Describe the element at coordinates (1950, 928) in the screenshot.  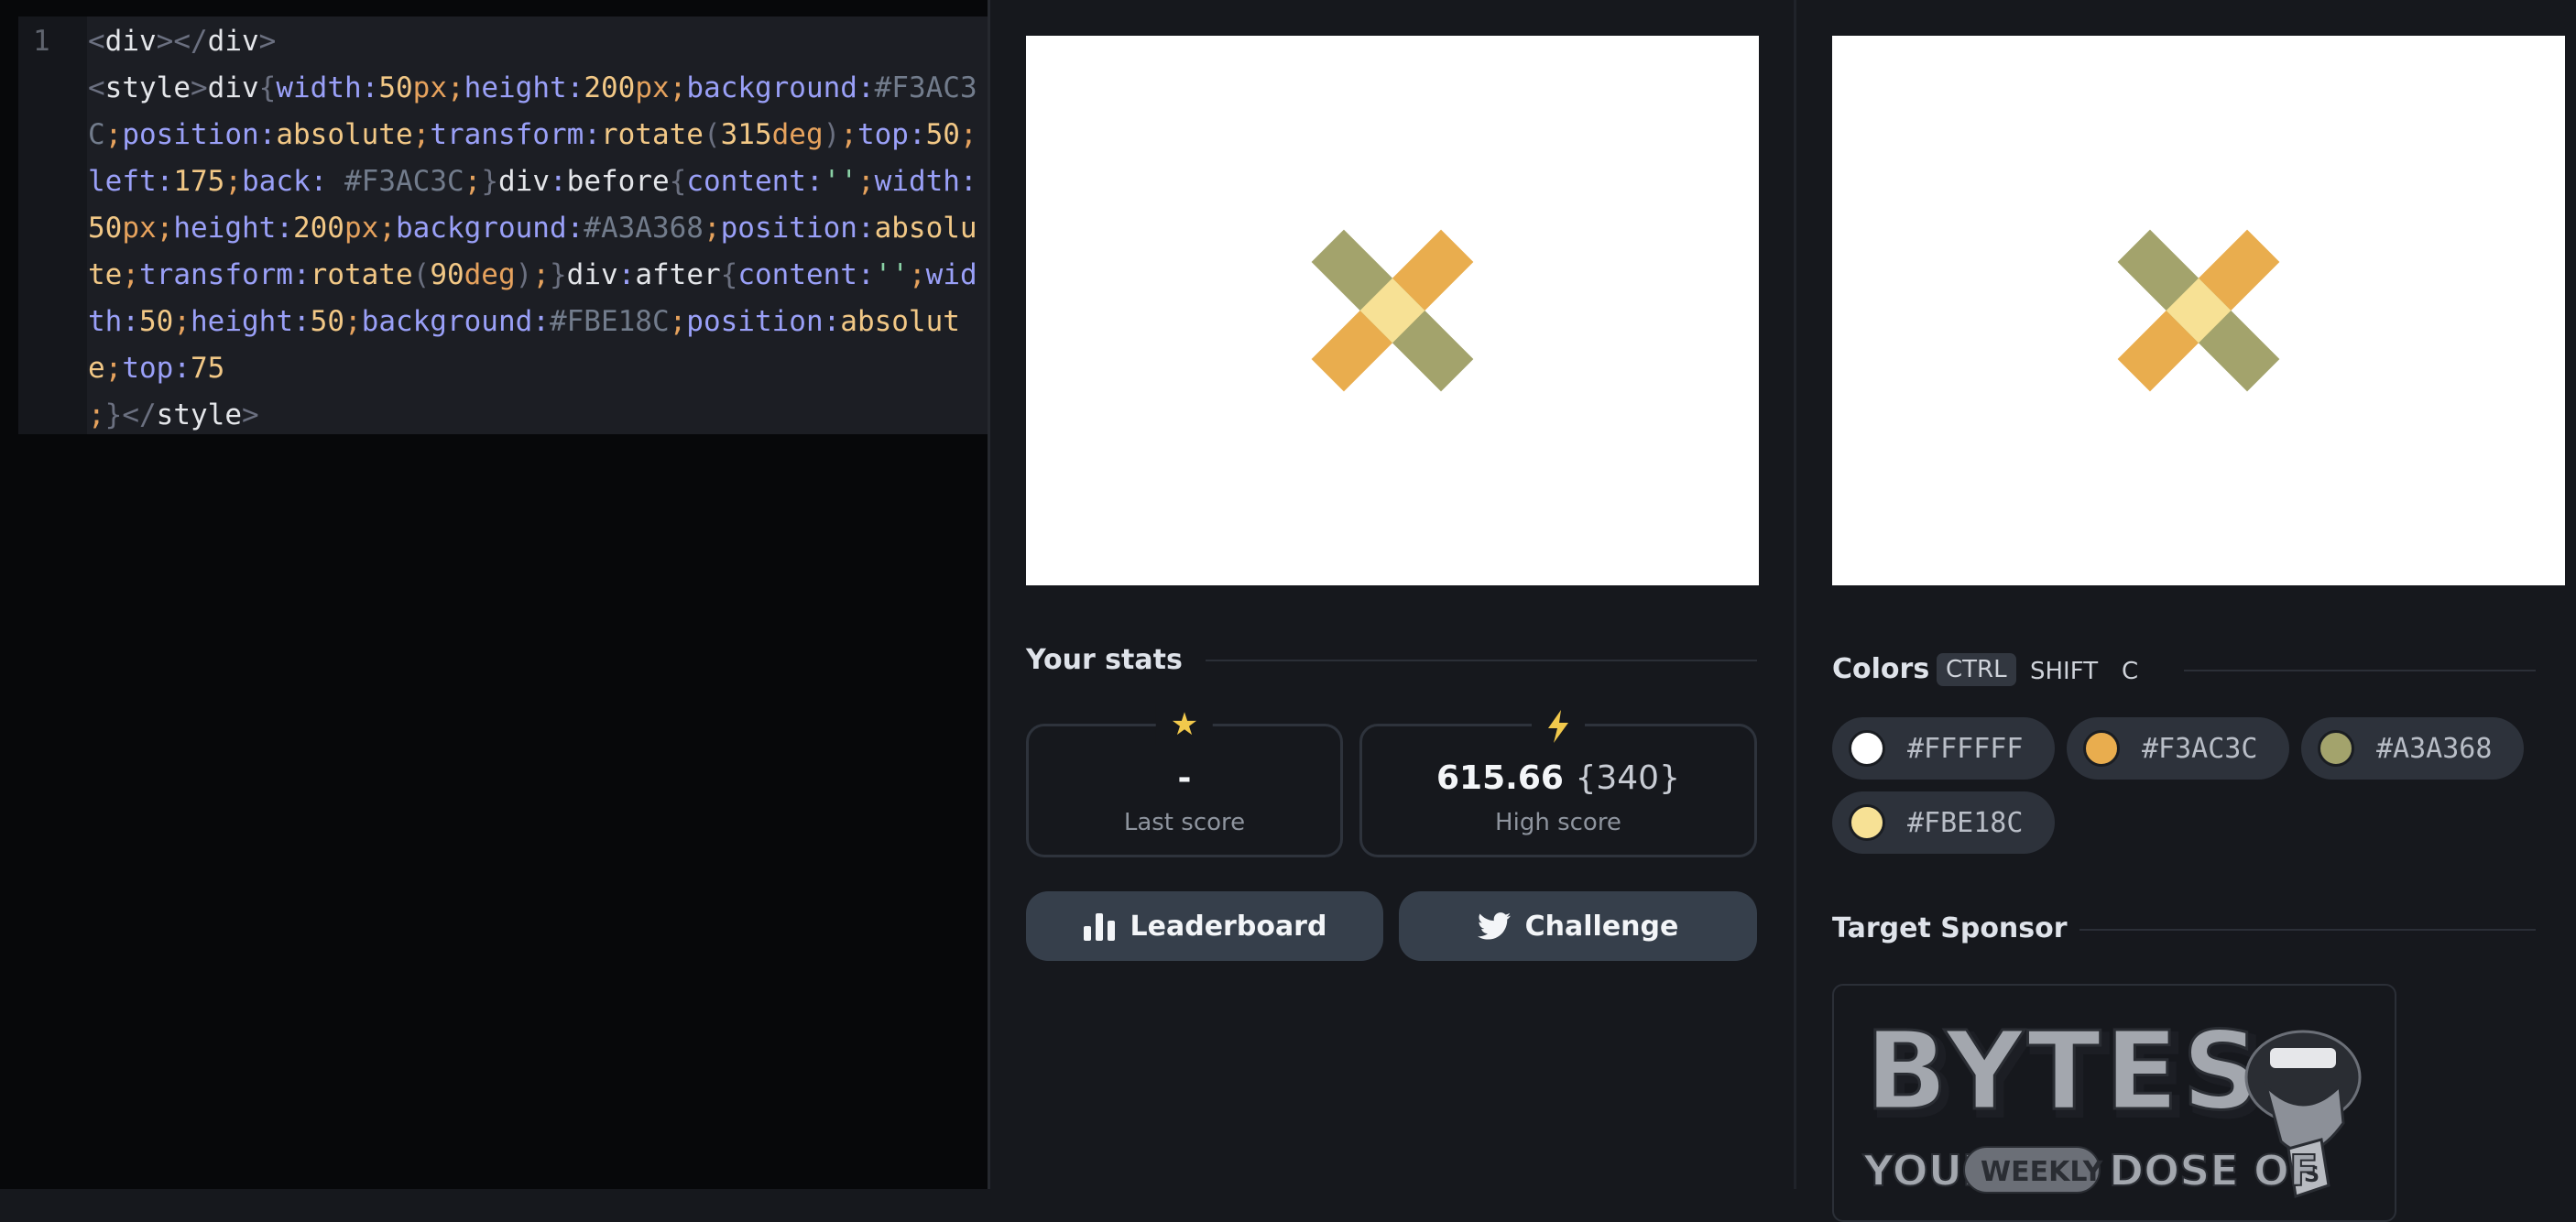
I see `sponsor-title: Target Sponsor` at that location.